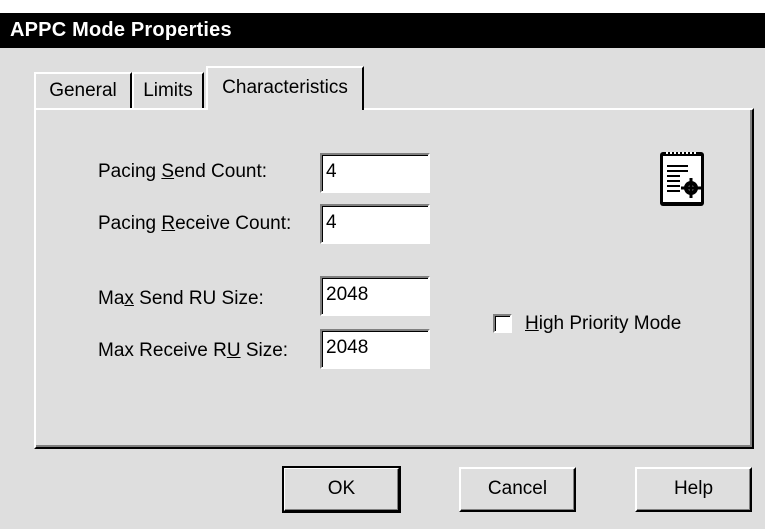 This screenshot has height=529, width=765. Describe the element at coordinates (382, 30) in the screenshot. I see `window-title: APPC Mode Properties` at that location.